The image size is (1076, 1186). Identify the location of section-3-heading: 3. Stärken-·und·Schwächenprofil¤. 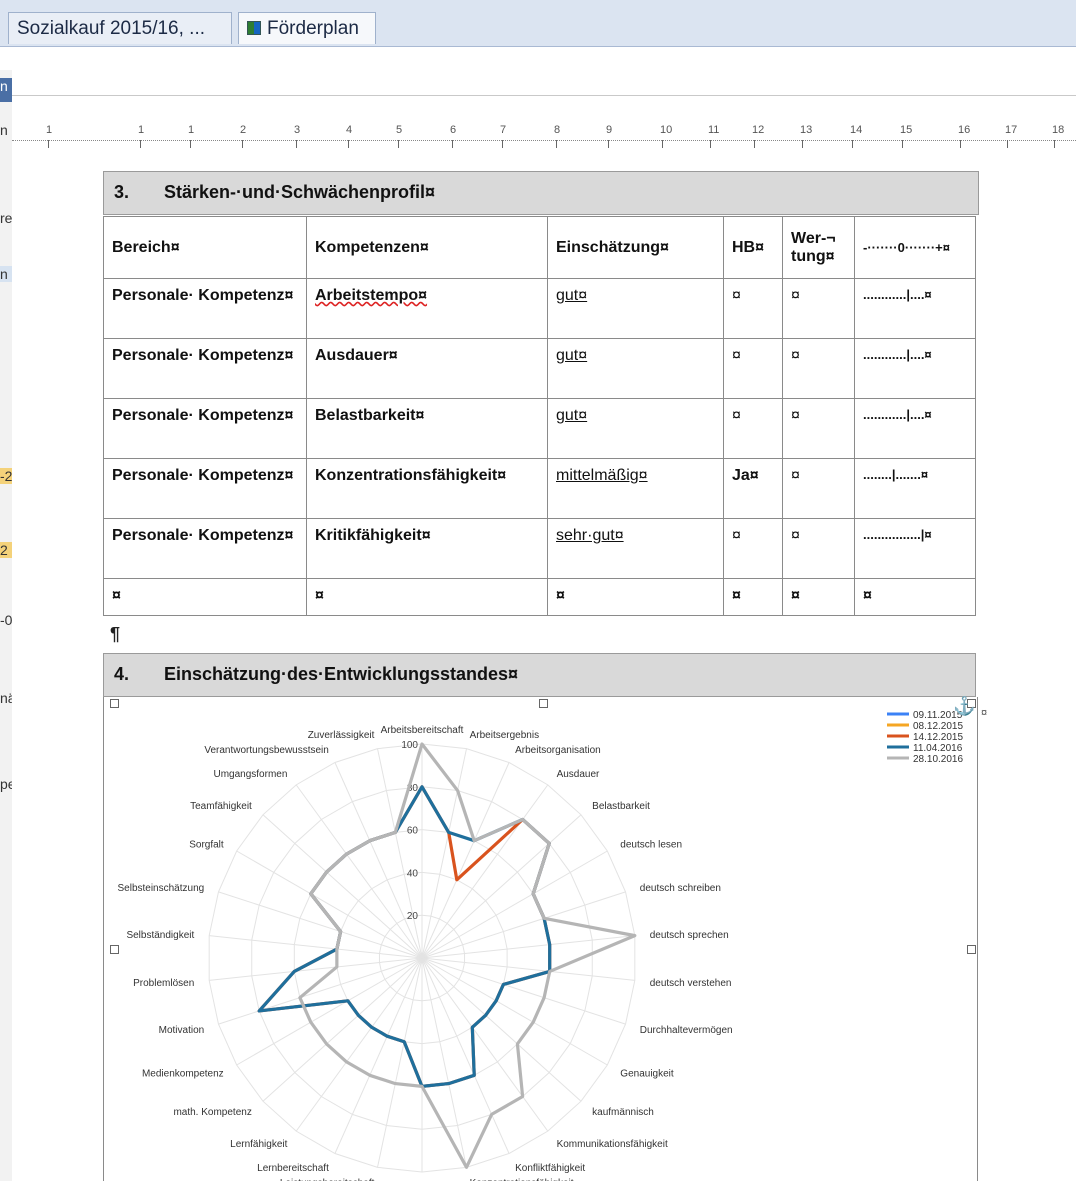
(541, 193).